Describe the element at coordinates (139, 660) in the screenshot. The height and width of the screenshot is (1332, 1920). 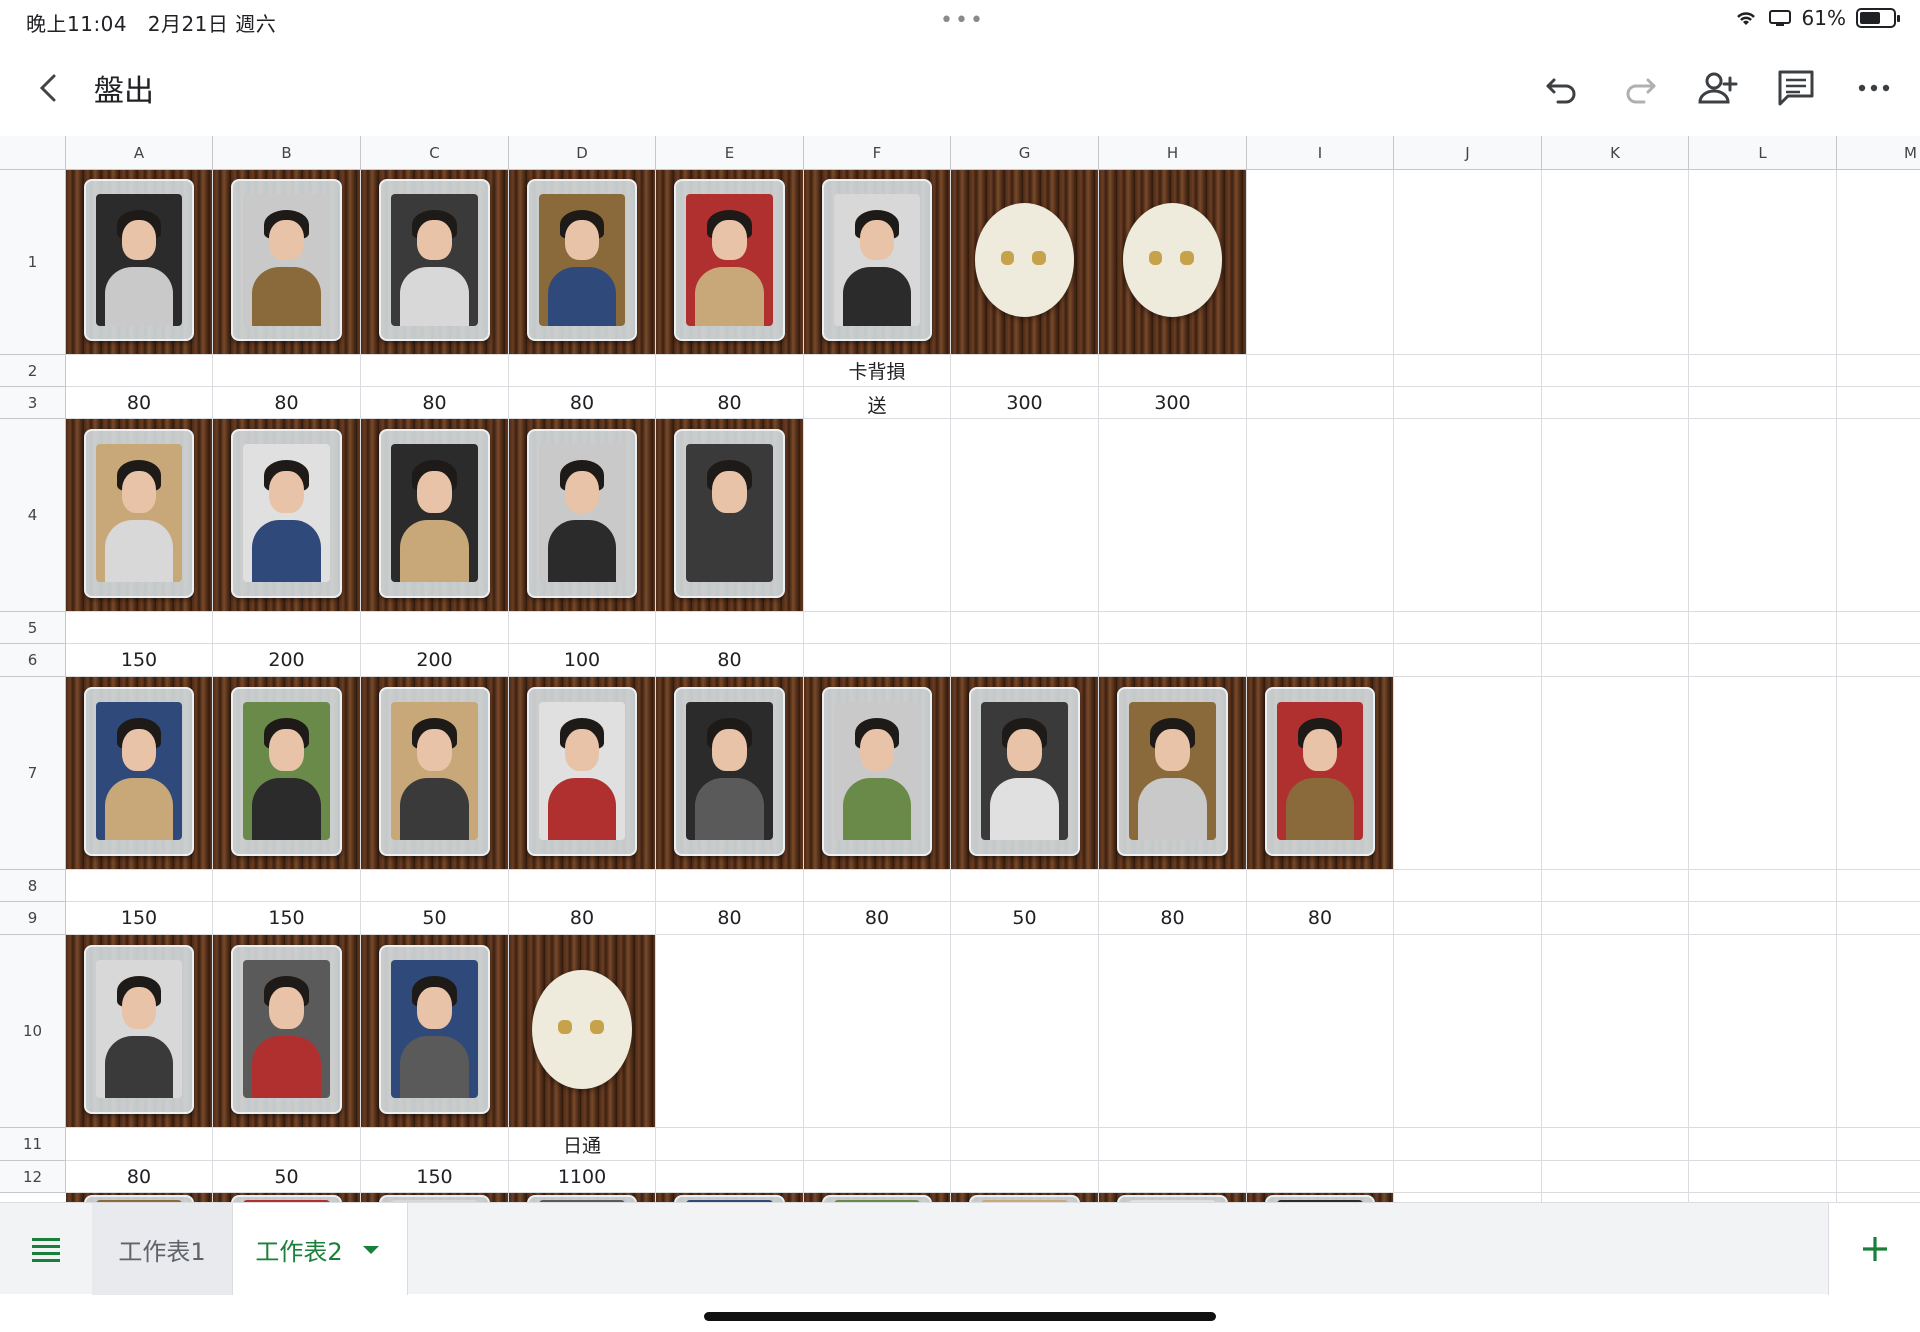
I see `cell-A6: 150` at that location.